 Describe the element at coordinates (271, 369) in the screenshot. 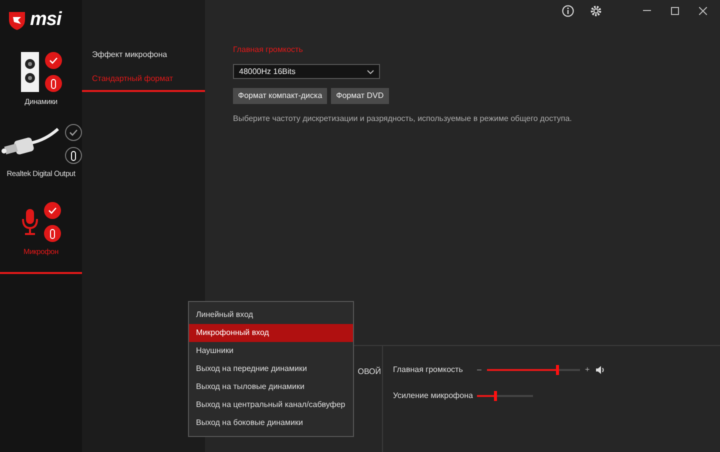

I see `menu-item: Выход на передние динамики` at that location.